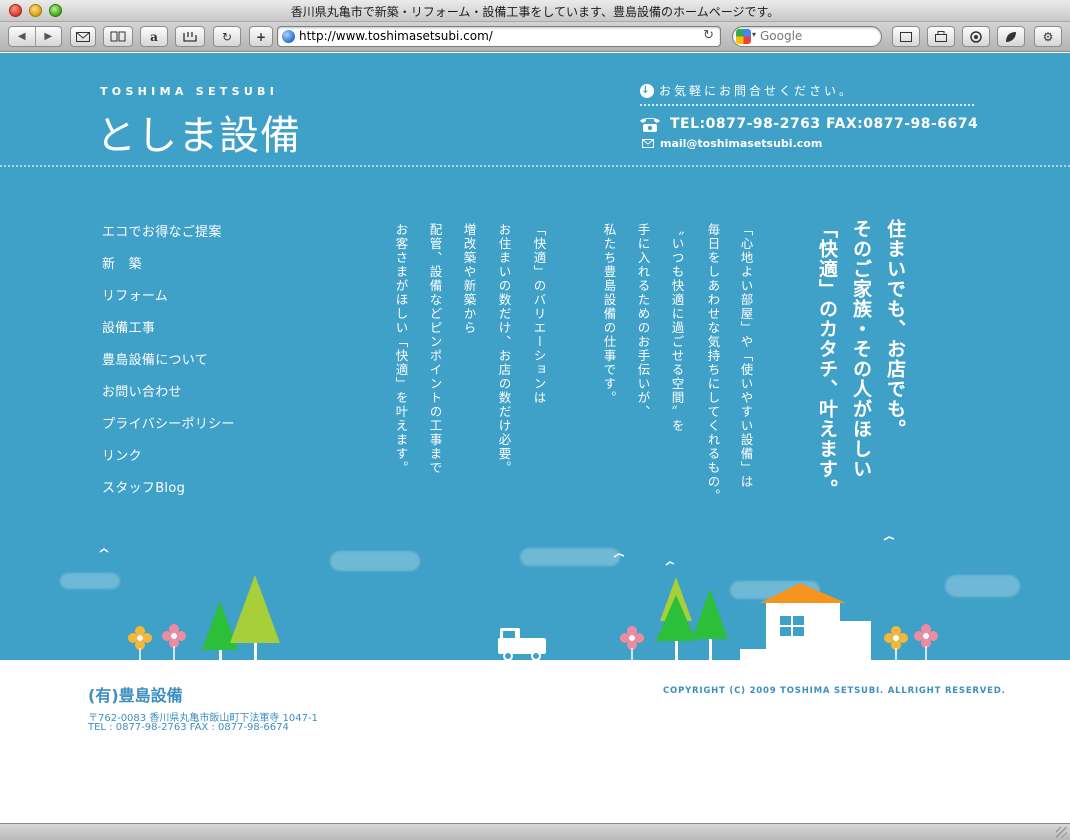 The width and height of the screenshot is (1070, 840). I want to click on back-icon: ◀, so click(22, 36).